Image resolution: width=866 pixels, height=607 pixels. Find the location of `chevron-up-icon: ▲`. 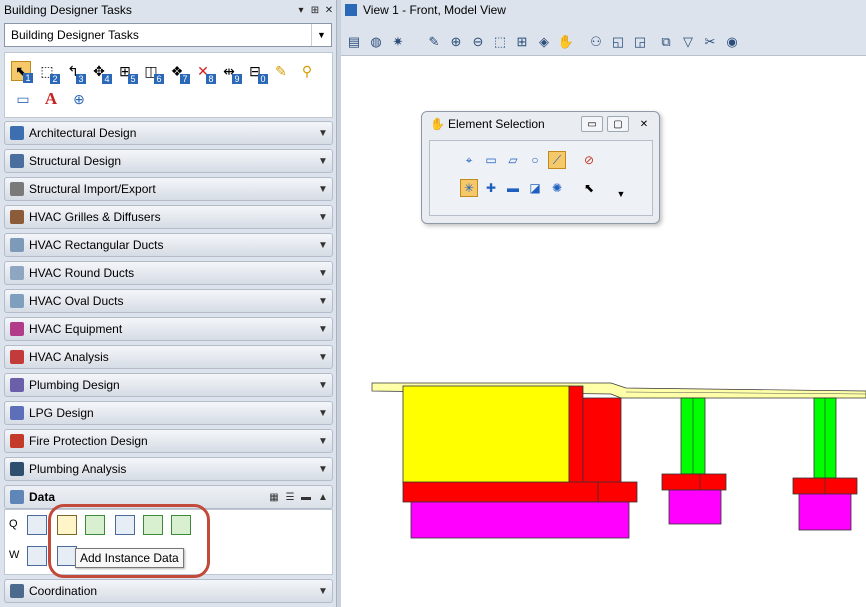

chevron-up-icon: ▲ is located at coordinates (323, 497).